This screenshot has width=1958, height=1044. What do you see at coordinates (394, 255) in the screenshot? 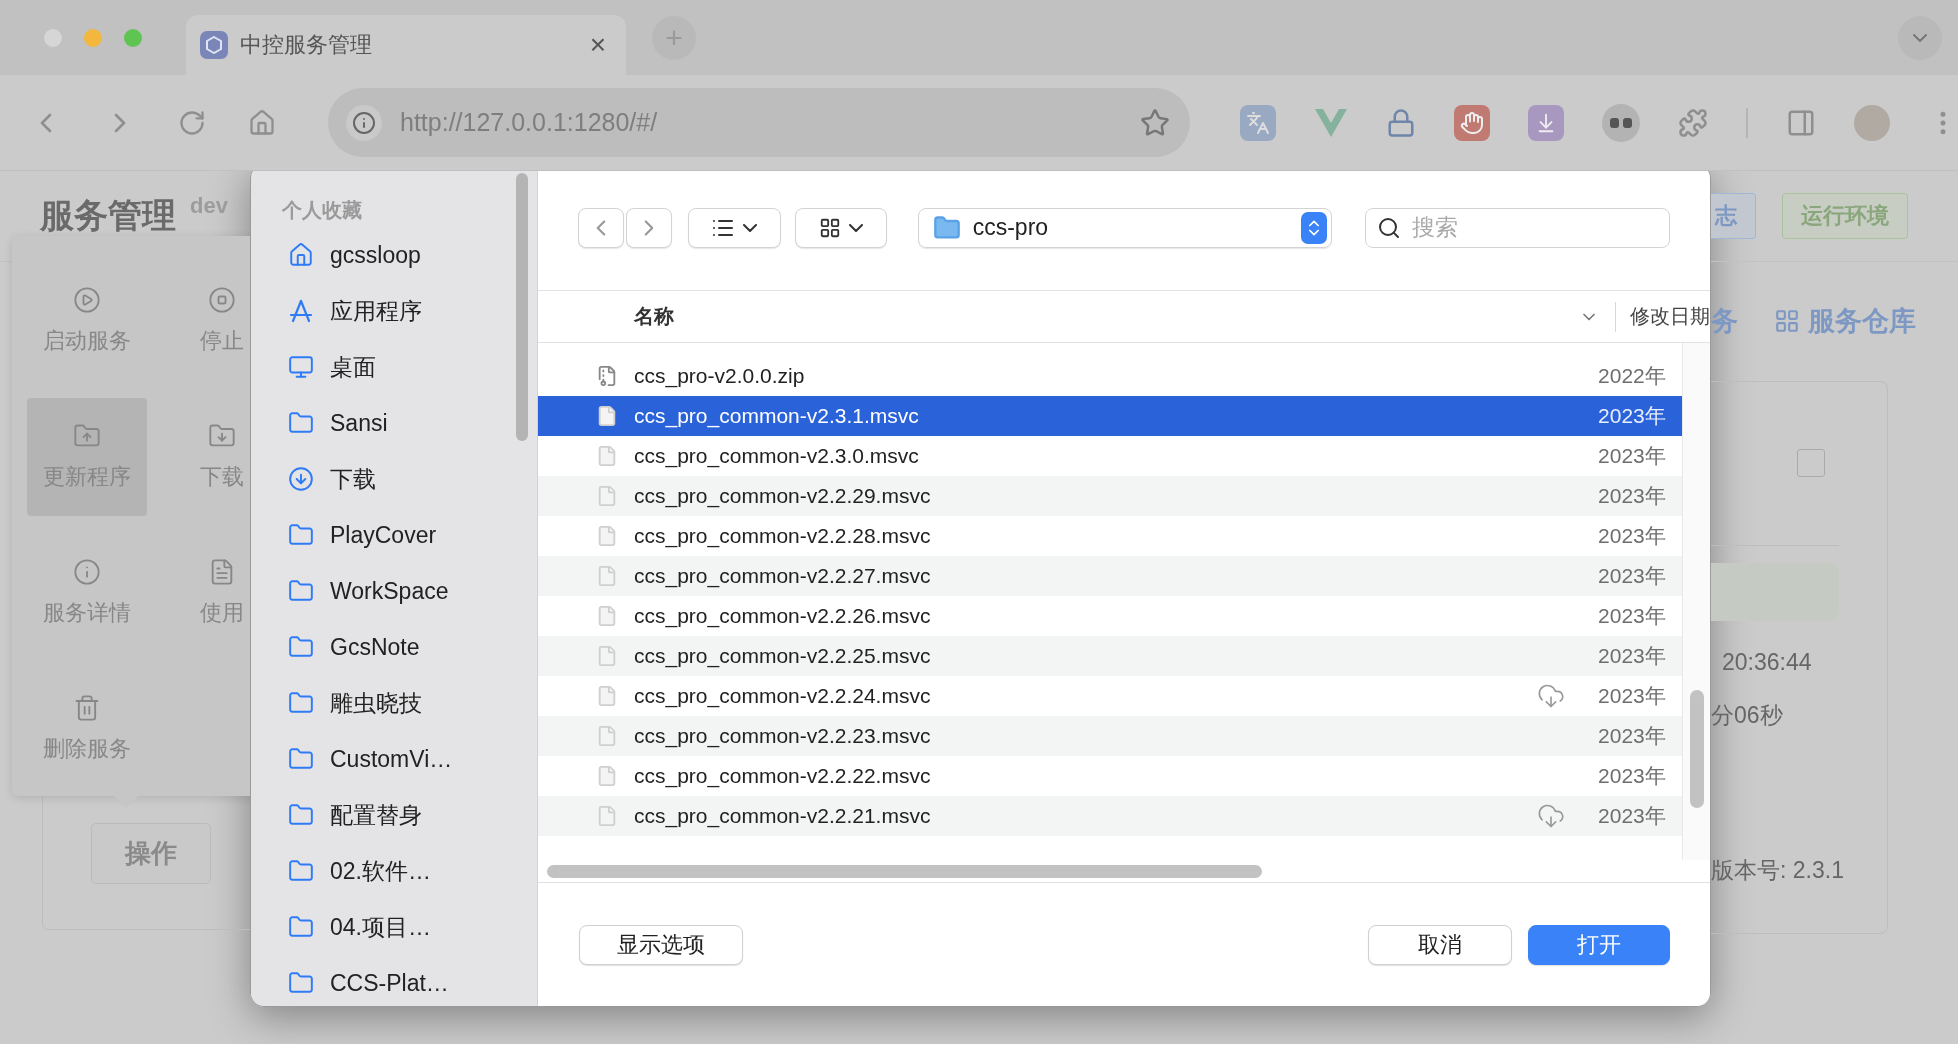
I see `sidebar-item: gcssloop` at bounding box center [394, 255].